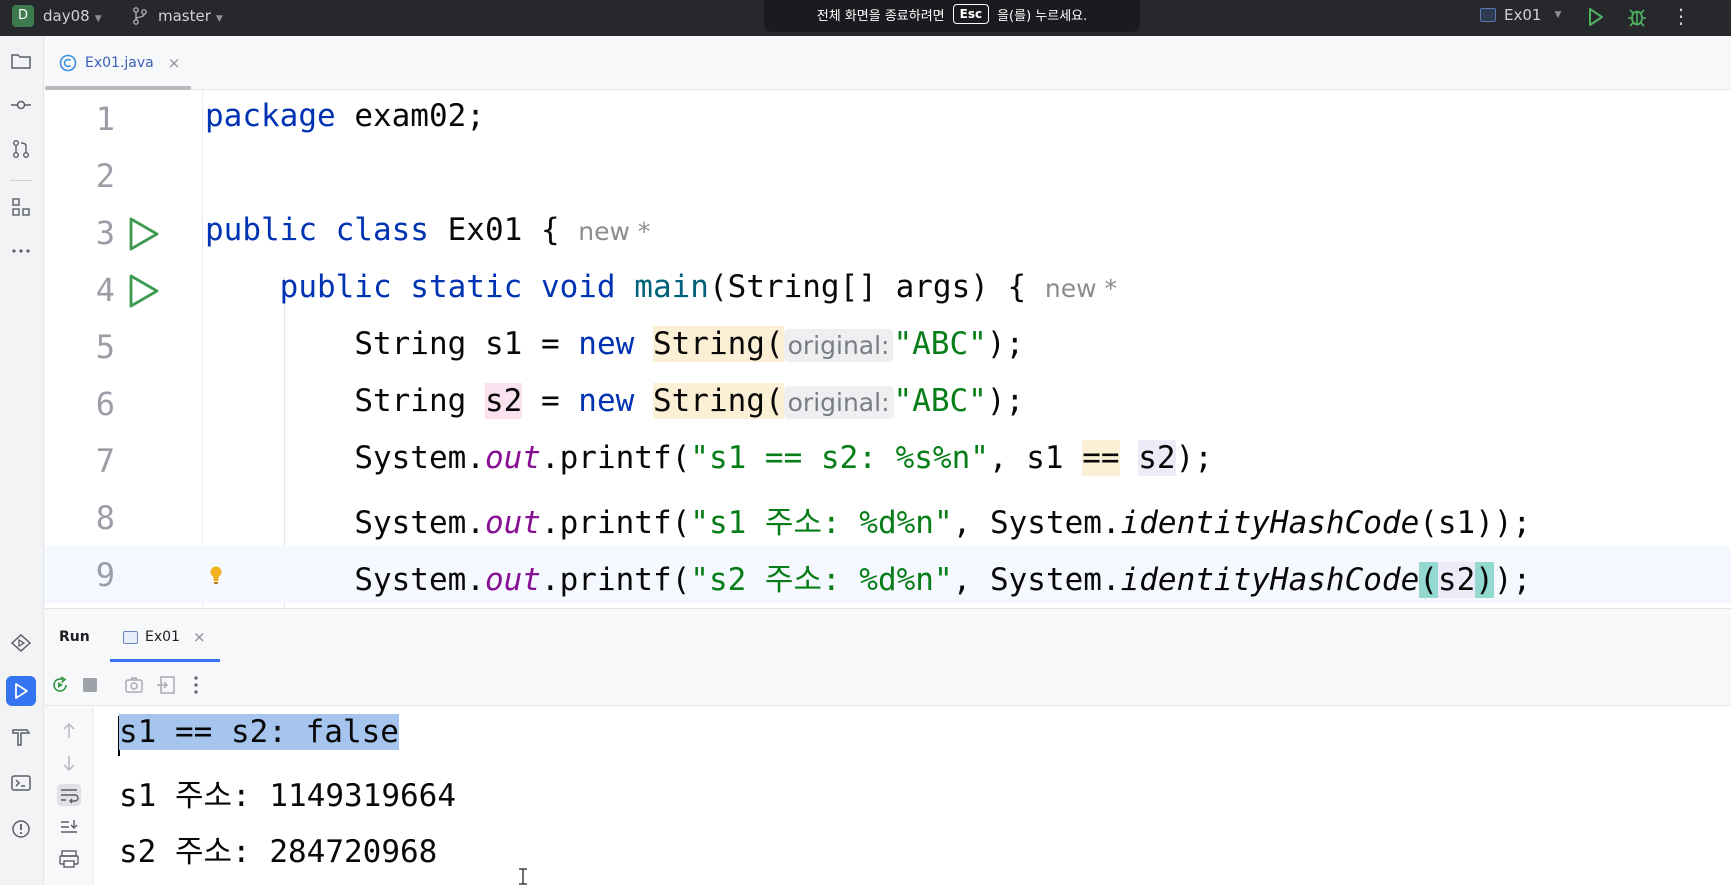 This screenshot has width=1731, height=885. I want to click on toast-text-post: 을(를) 누르세요., so click(1042, 16).